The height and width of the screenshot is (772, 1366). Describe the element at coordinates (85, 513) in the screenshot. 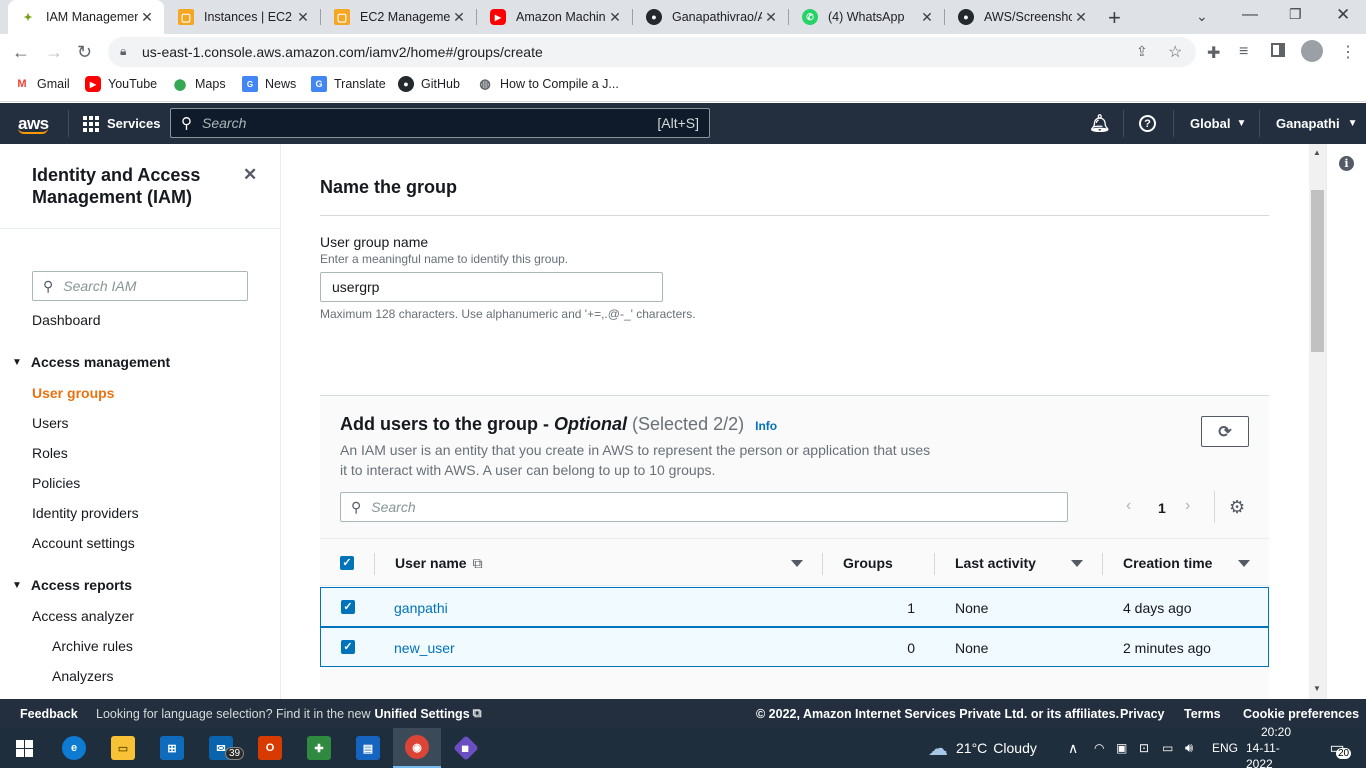

I see `sidebar-item-identity-providers: Identity providers` at that location.